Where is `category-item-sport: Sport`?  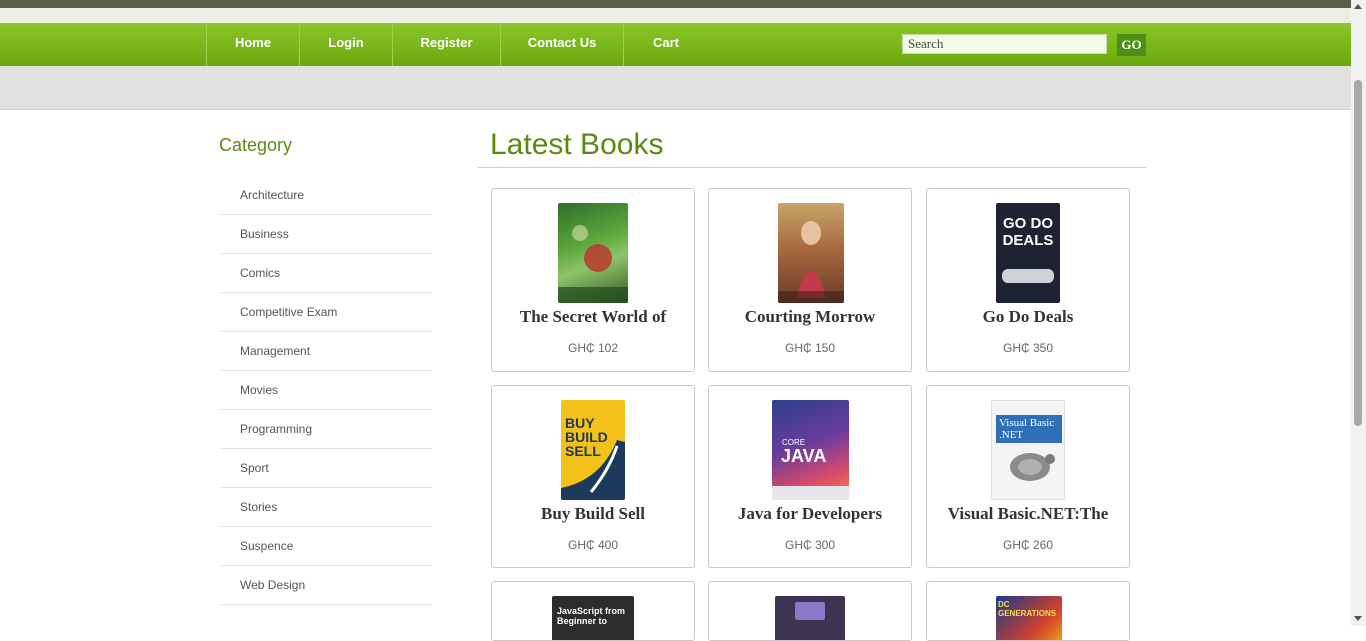 category-item-sport: Sport is located at coordinates (326, 468).